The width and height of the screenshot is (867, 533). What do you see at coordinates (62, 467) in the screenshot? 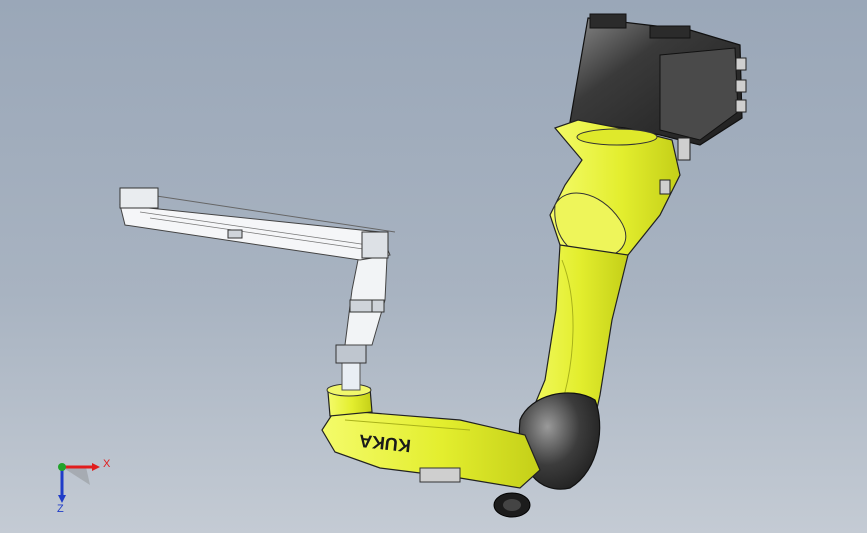
I see `y-axis-dot` at bounding box center [62, 467].